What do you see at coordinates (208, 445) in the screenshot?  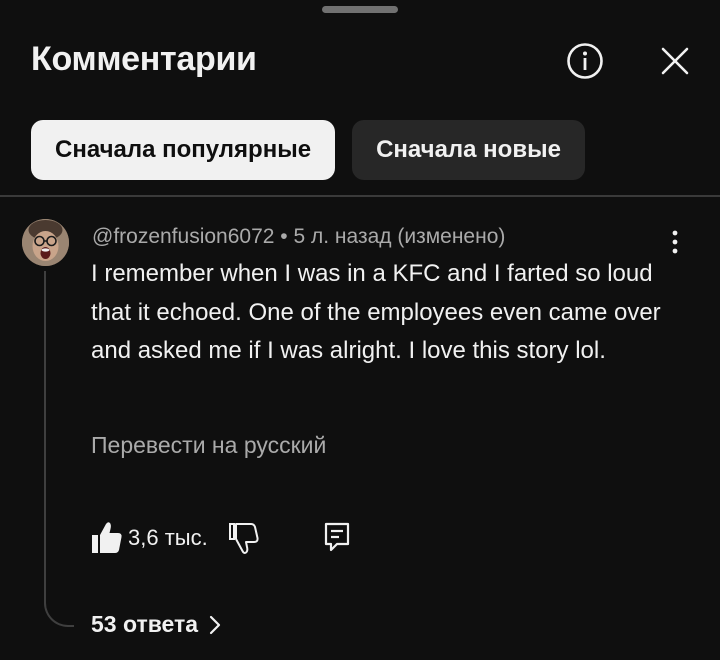 I see `translate-link: Перевести на русский` at bounding box center [208, 445].